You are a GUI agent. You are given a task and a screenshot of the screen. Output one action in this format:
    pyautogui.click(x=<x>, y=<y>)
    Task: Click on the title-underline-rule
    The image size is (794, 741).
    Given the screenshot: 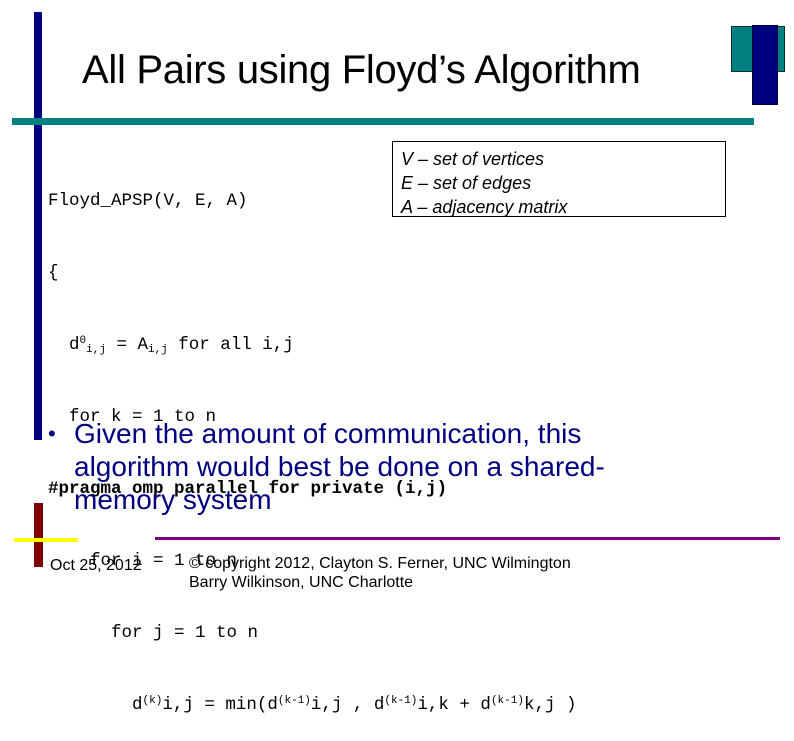 What is the action you would take?
    pyautogui.click(x=383, y=121)
    